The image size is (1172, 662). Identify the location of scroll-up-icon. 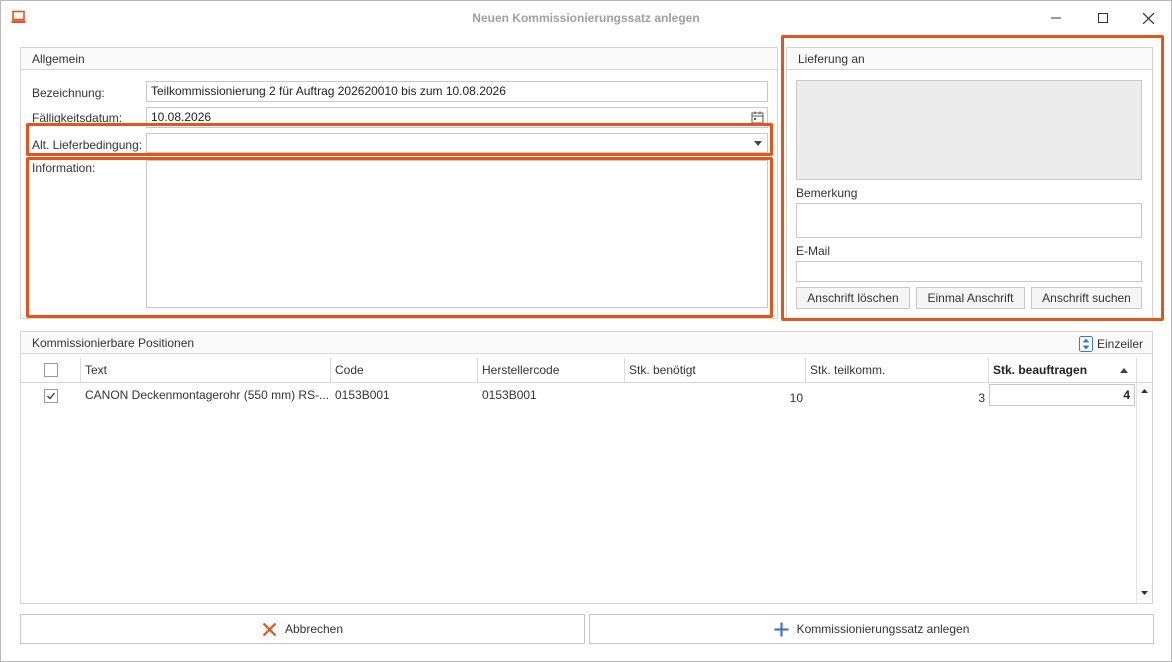
(1144, 391).